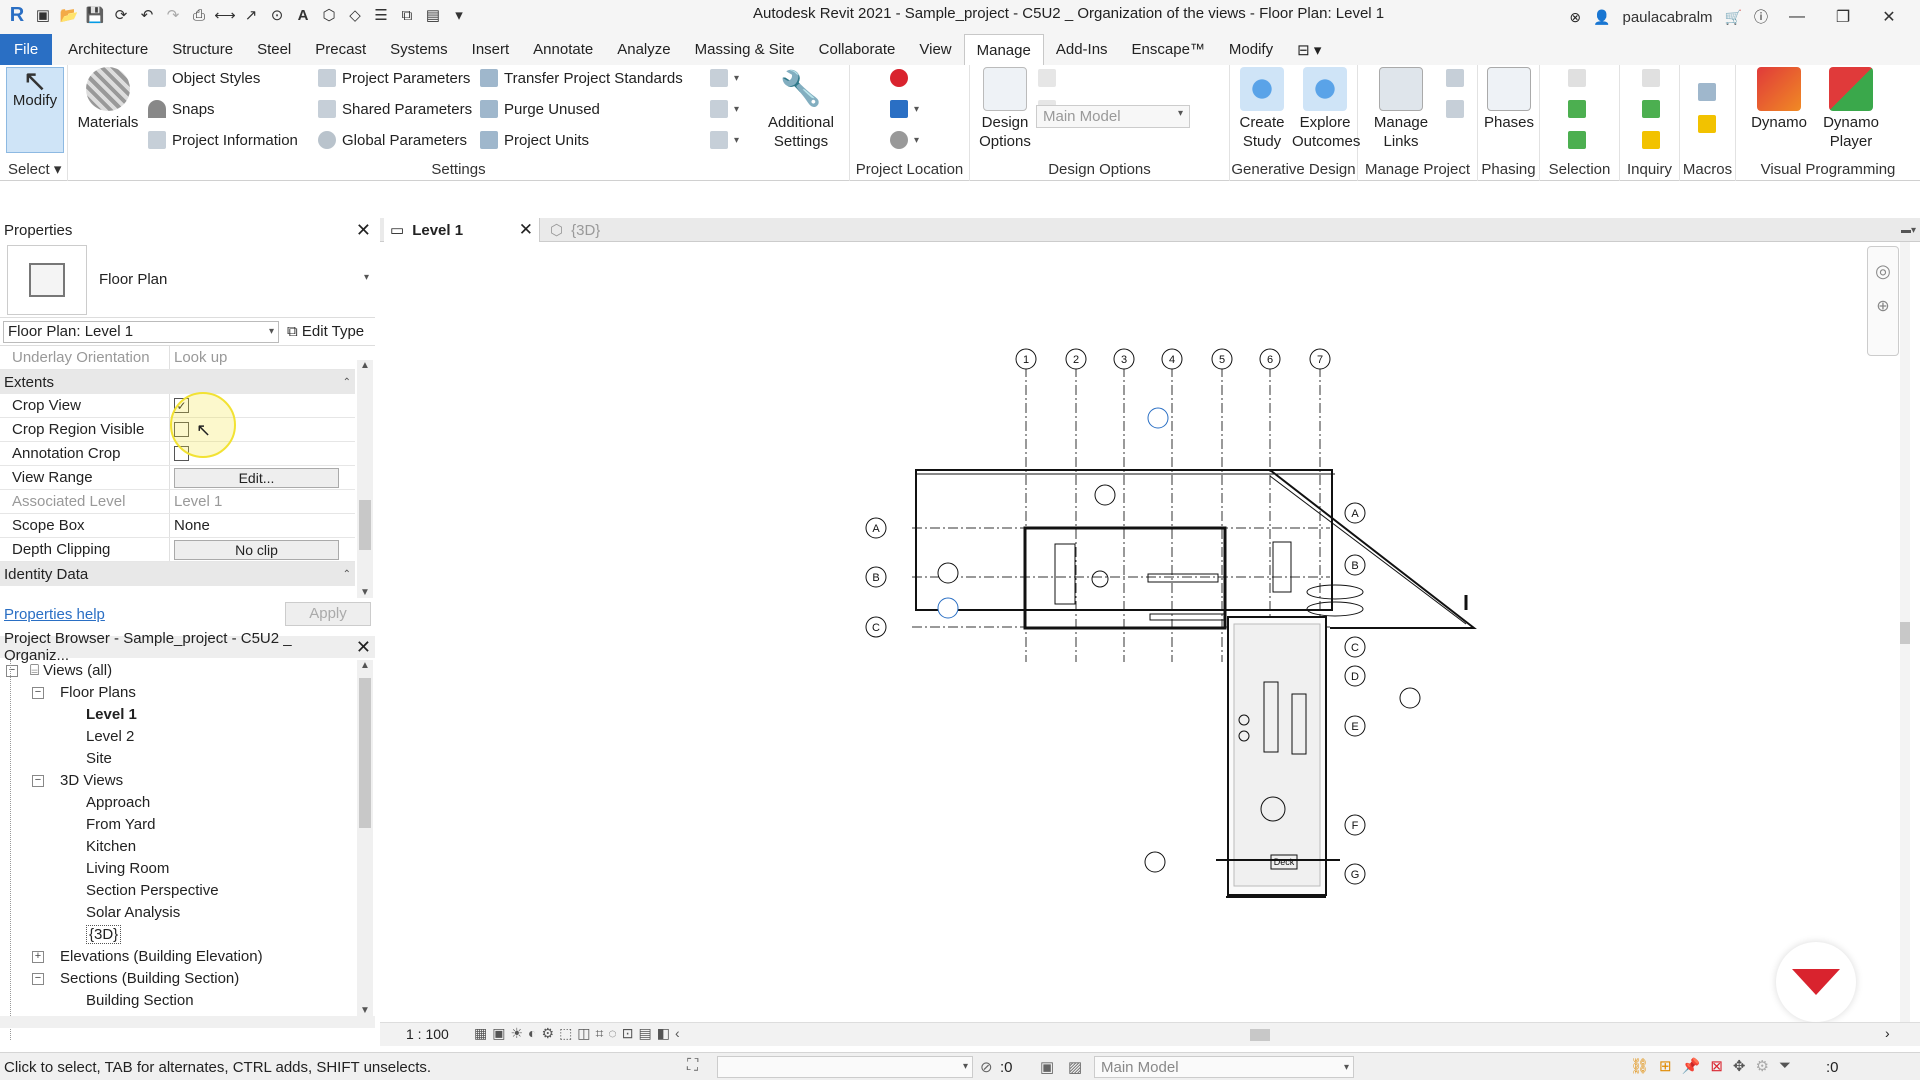 This screenshot has width=1920, height=1080. Describe the element at coordinates (187, 280) in the screenshot. I see `type-selector: Floor Plan ▾` at that location.